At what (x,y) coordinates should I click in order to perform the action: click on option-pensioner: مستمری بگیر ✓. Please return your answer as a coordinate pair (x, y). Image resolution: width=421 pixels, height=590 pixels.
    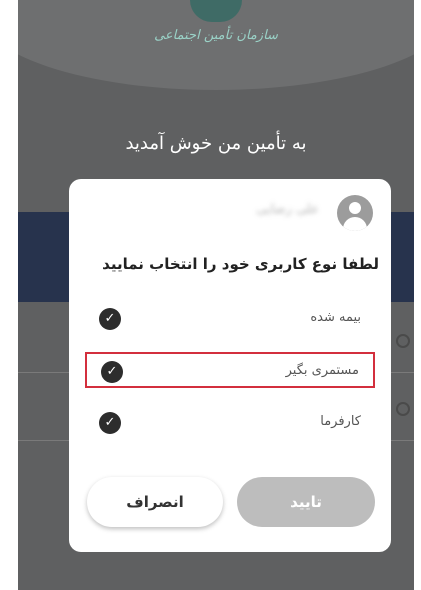
    Looking at the image, I should click on (230, 370).